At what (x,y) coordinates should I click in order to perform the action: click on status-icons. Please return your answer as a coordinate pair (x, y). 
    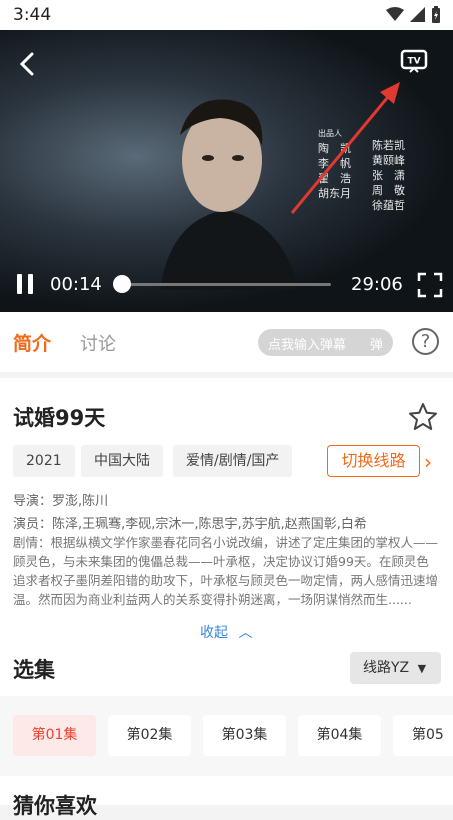
    Looking at the image, I should click on (413, 14).